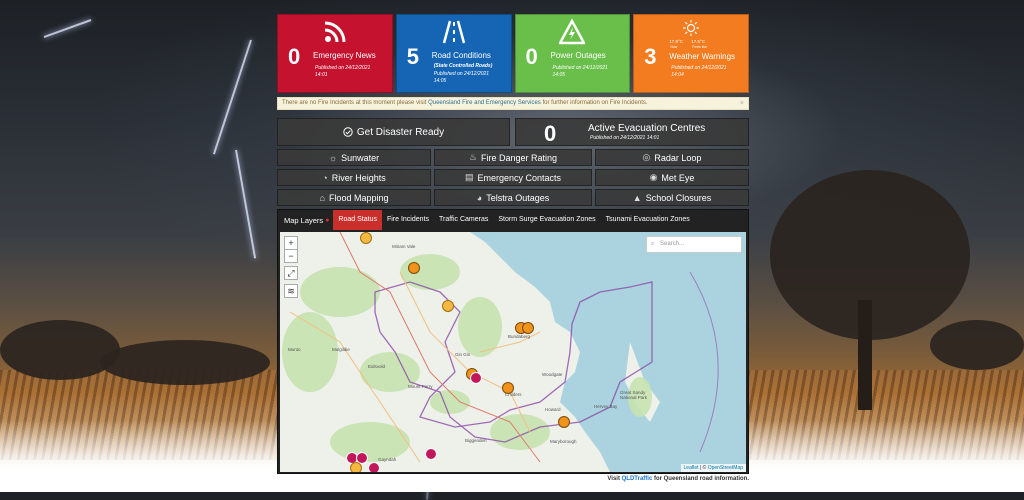 Image resolution: width=1024 pixels, height=500 pixels. What do you see at coordinates (291, 273) in the screenshot?
I see `fullscreen-icon: ⤢` at bounding box center [291, 273].